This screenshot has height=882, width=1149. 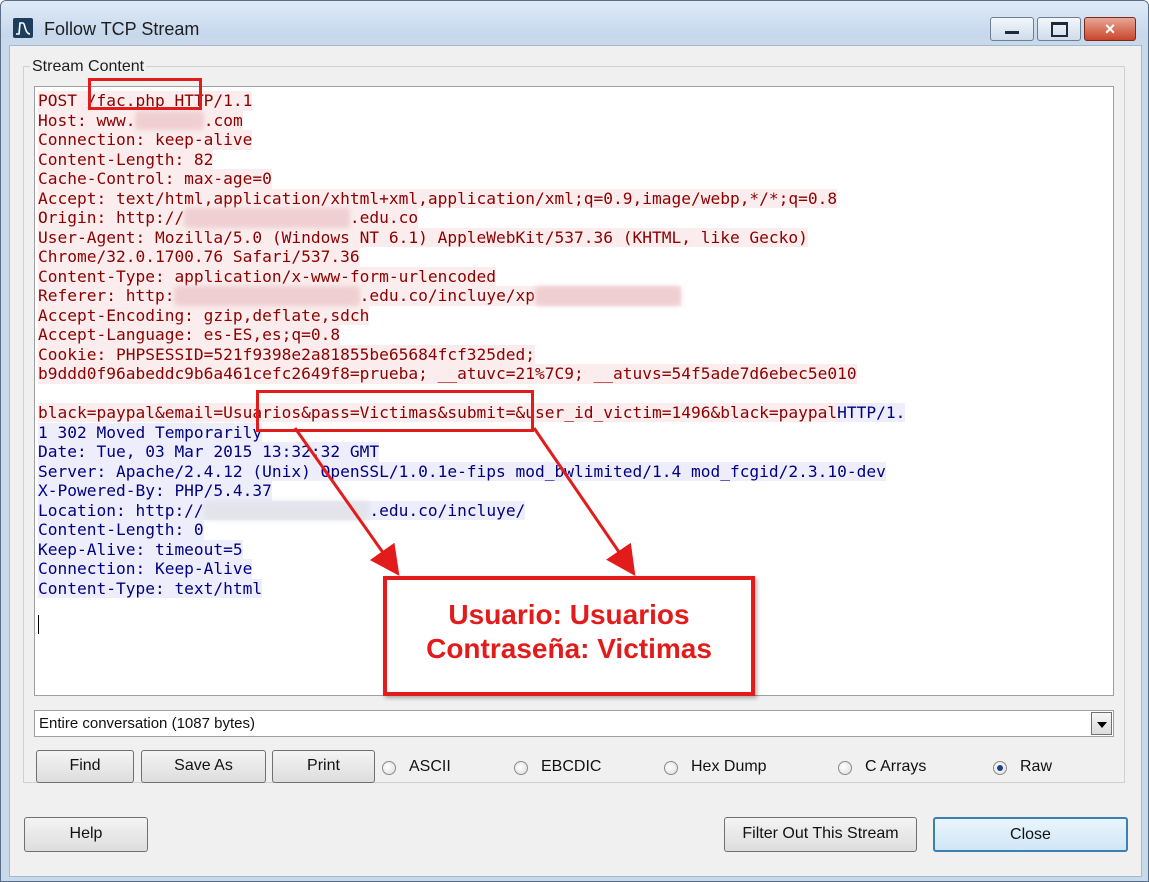 What do you see at coordinates (574, 21) in the screenshot?
I see `title-bar: Follow TCP Stream ×` at bounding box center [574, 21].